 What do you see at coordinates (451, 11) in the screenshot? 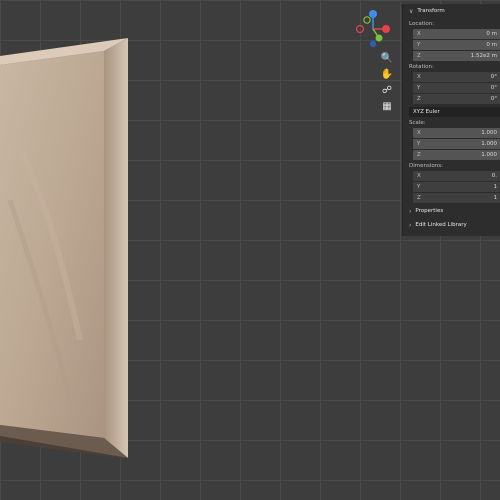
I see `transform-section-header: ∨ Transform` at bounding box center [451, 11].